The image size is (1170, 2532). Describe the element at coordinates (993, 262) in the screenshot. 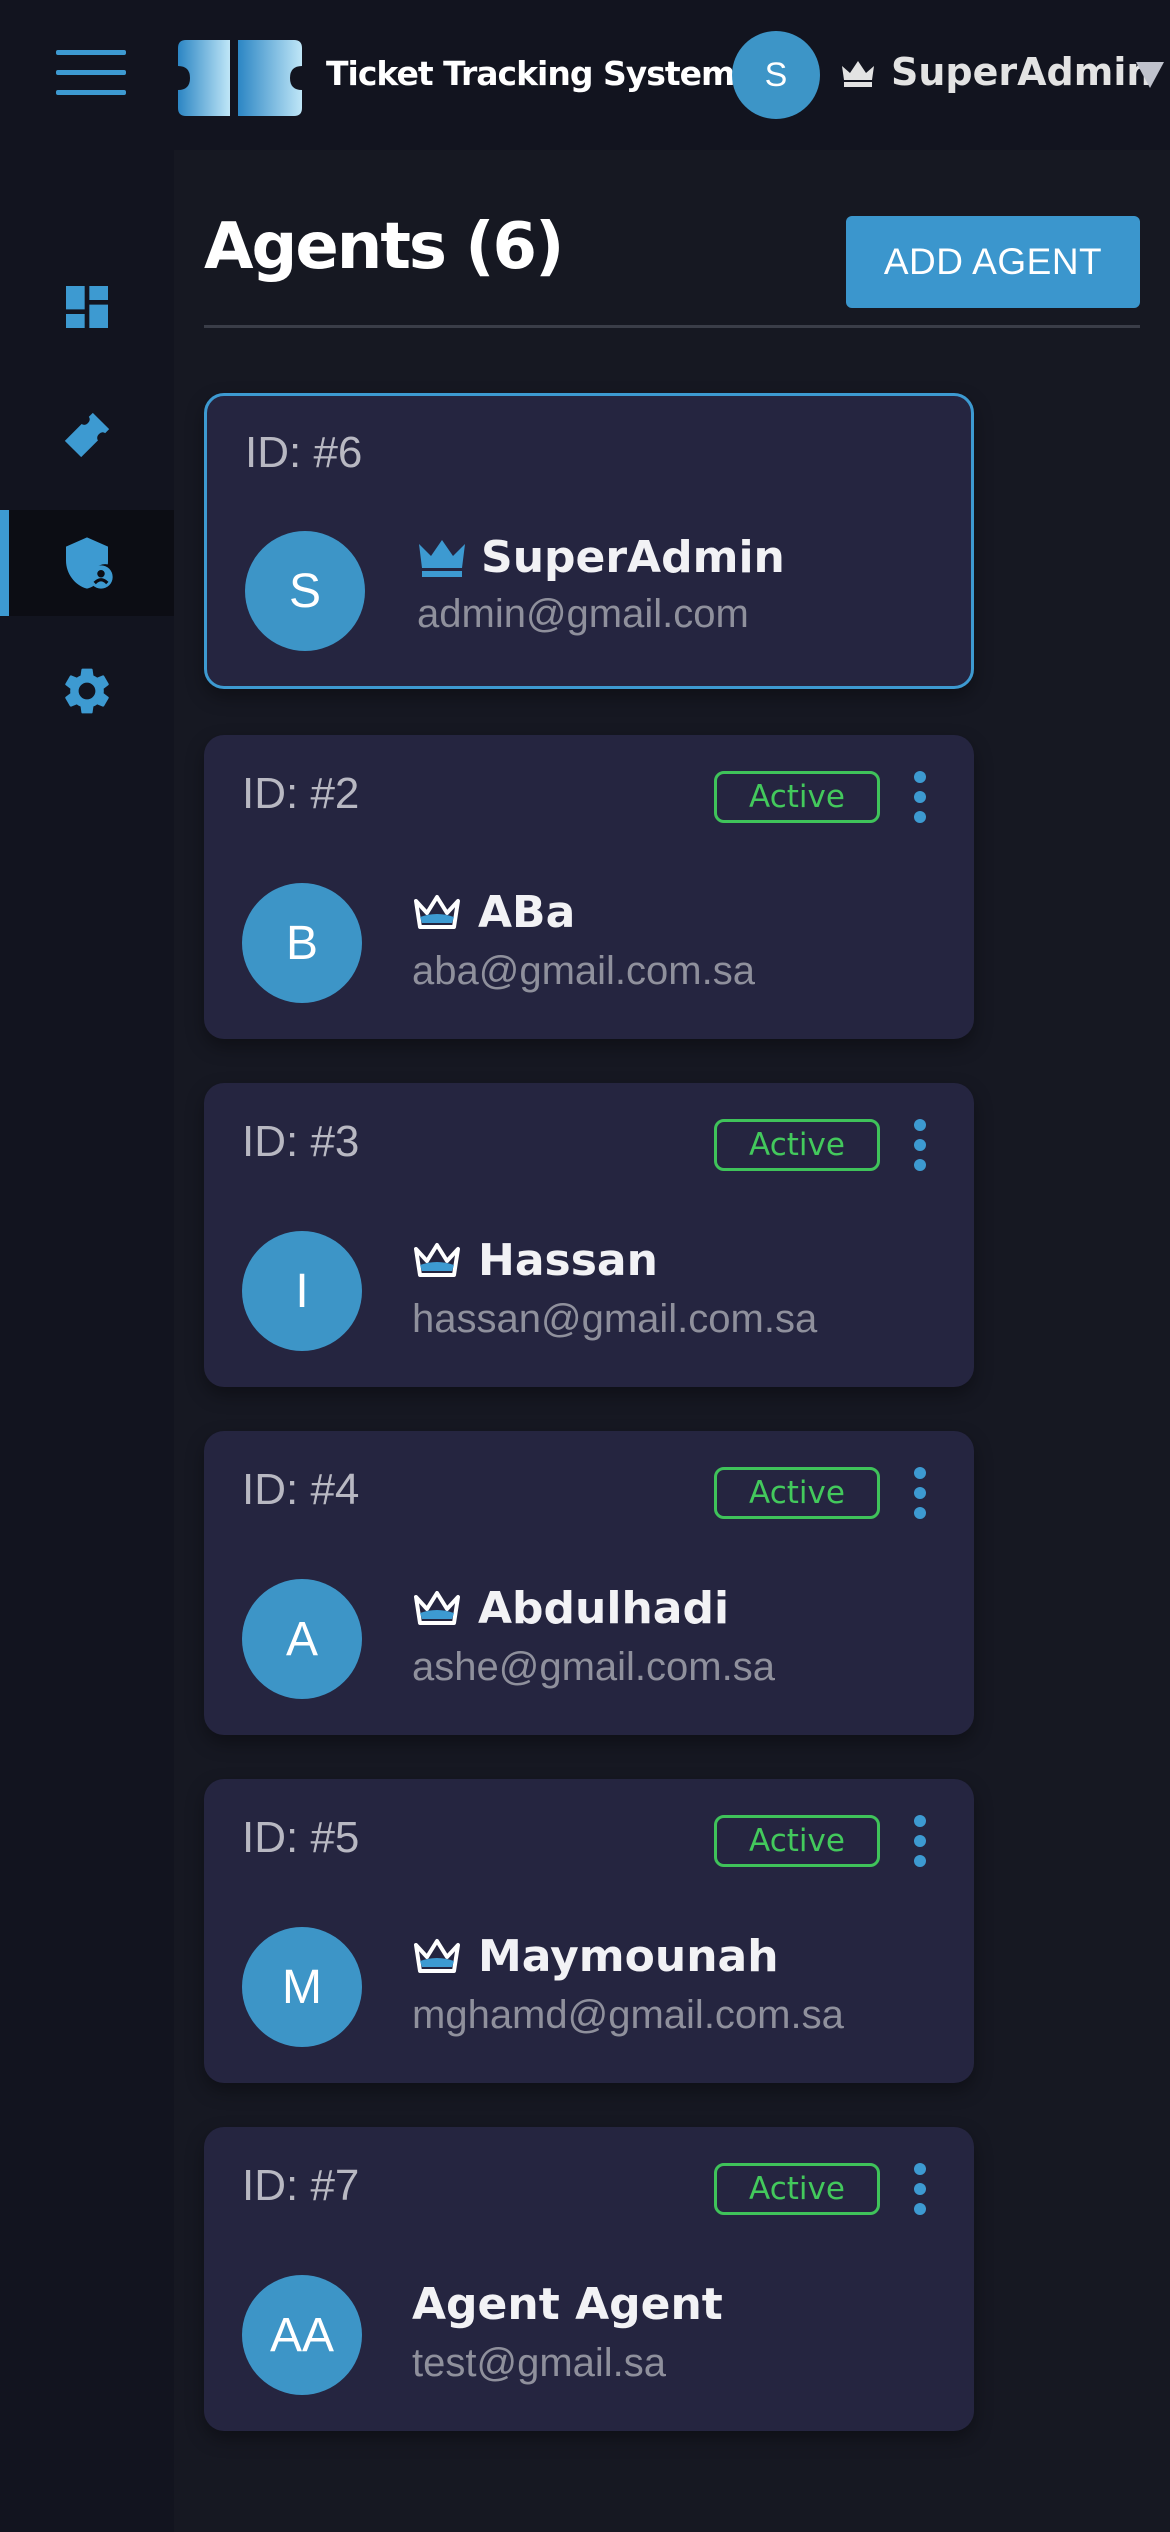

I see `add-agent-button: ADD AGENT` at that location.